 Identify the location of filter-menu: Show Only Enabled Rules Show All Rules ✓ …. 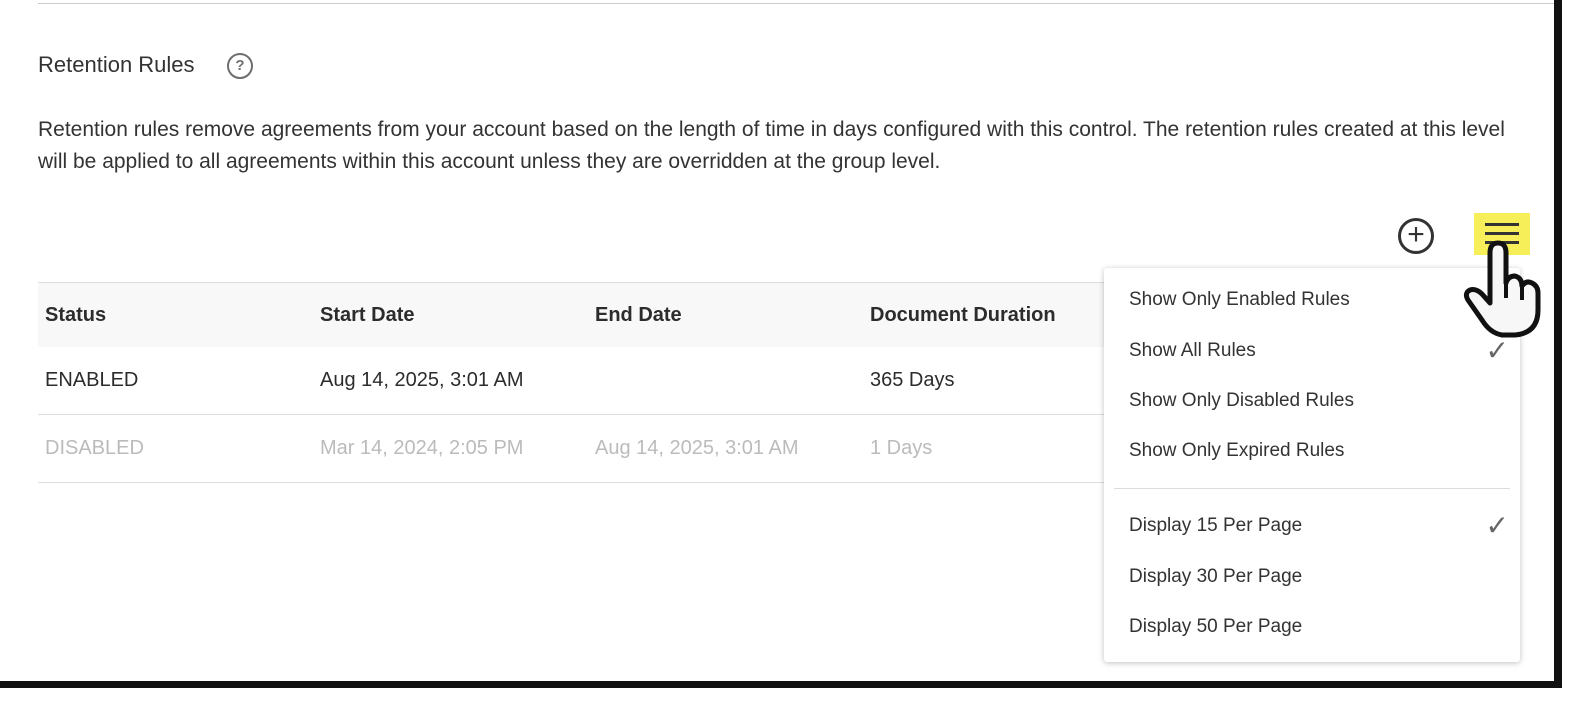
(1312, 465).